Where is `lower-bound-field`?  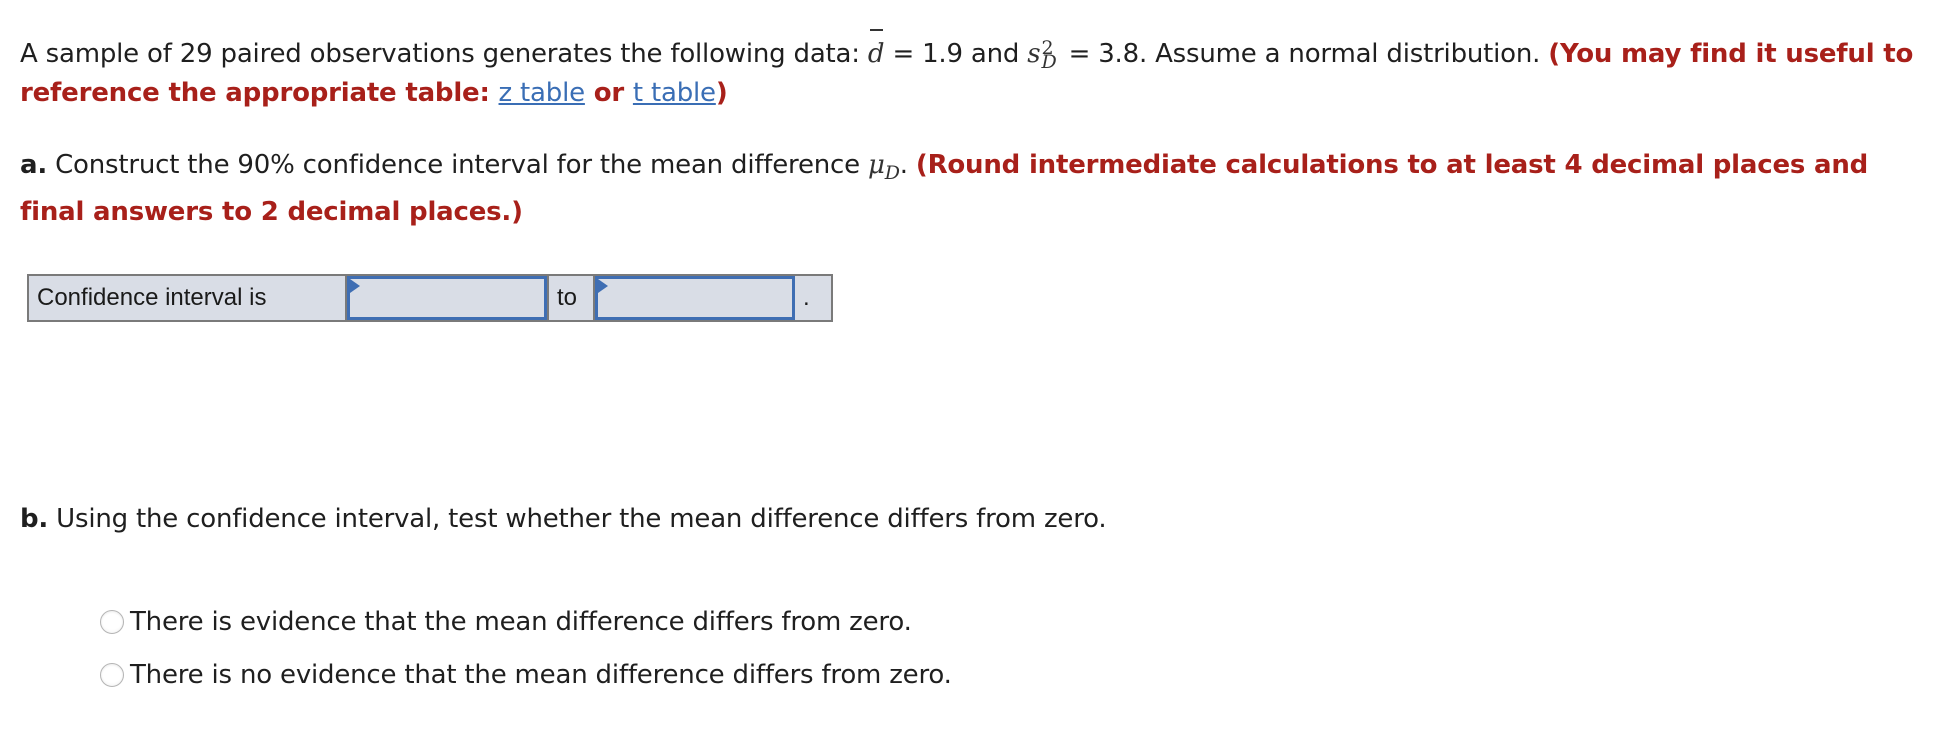 lower-bound-field is located at coordinates (447, 298).